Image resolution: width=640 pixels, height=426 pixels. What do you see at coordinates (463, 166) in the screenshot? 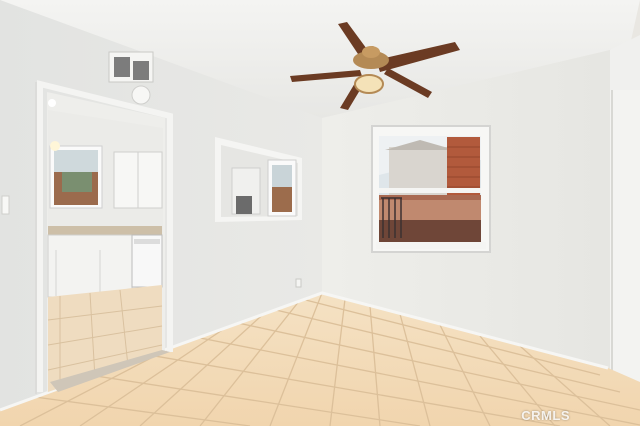
I see `brick-chimney` at bounding box center [463, 166].